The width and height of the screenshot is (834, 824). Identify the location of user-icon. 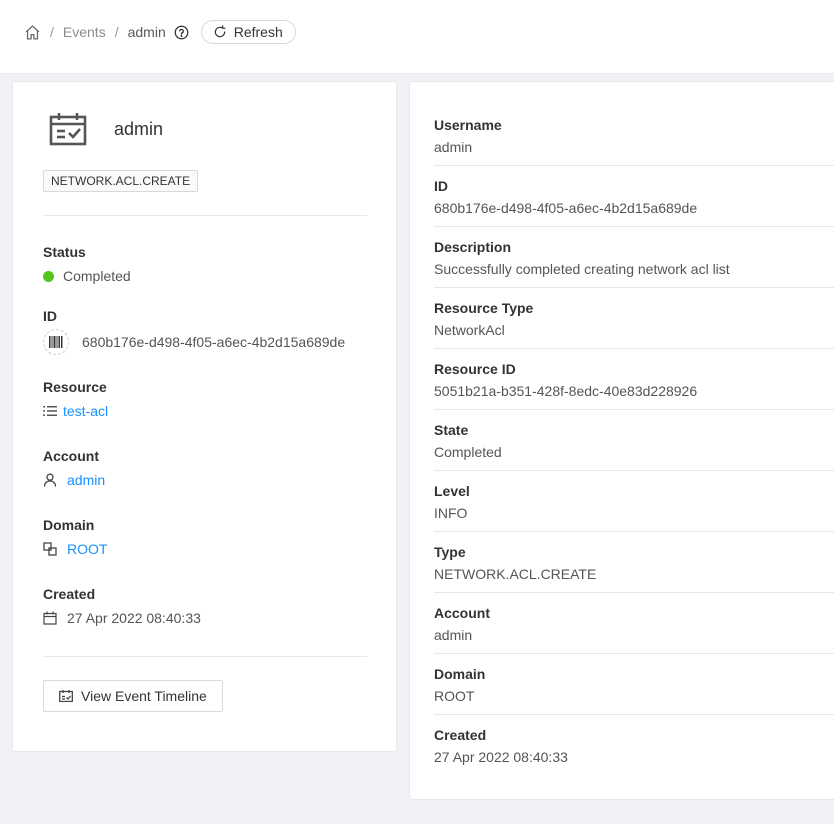
(50, 480).